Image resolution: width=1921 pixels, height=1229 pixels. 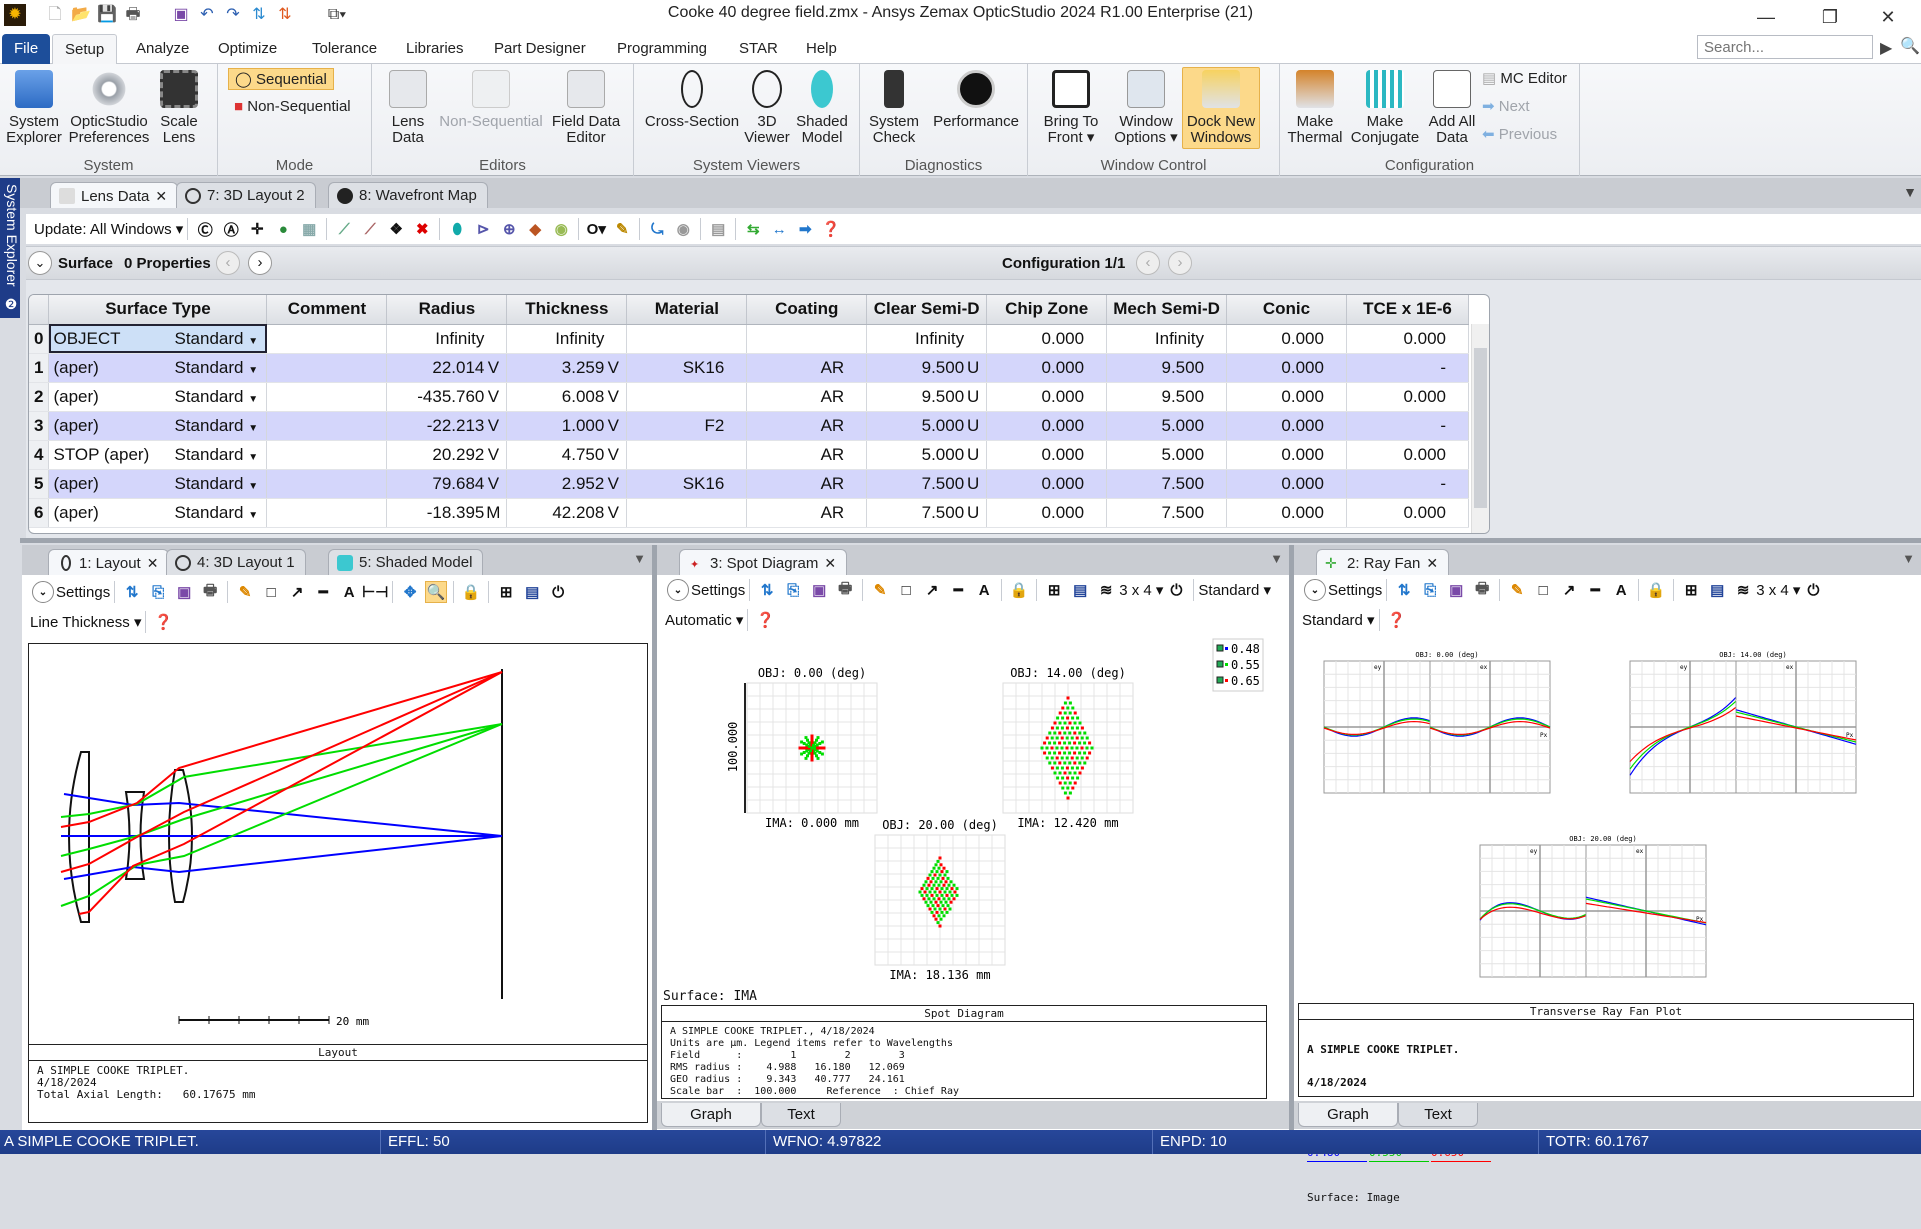 What do you see at coordinates (1910, 46) in the screenshot?
I see `search-icon: 🔍` at bounding box center [1910, 46].